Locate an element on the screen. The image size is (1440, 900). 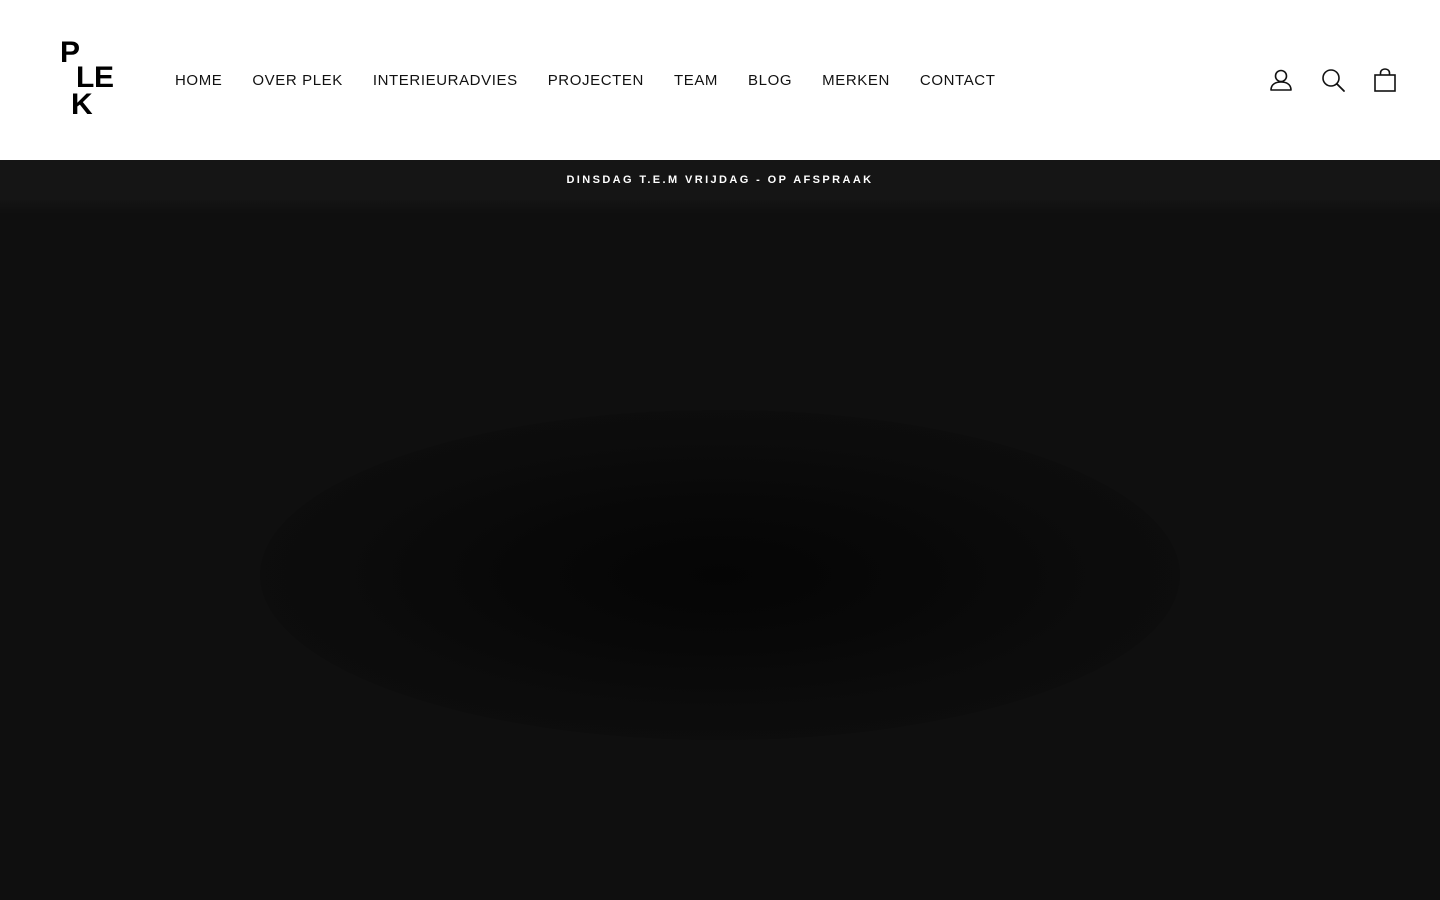
announcement-bar: DINSDAG T.E.M VRIJDAG - OP AFSPRAAK is located at coordinates (720, 180).